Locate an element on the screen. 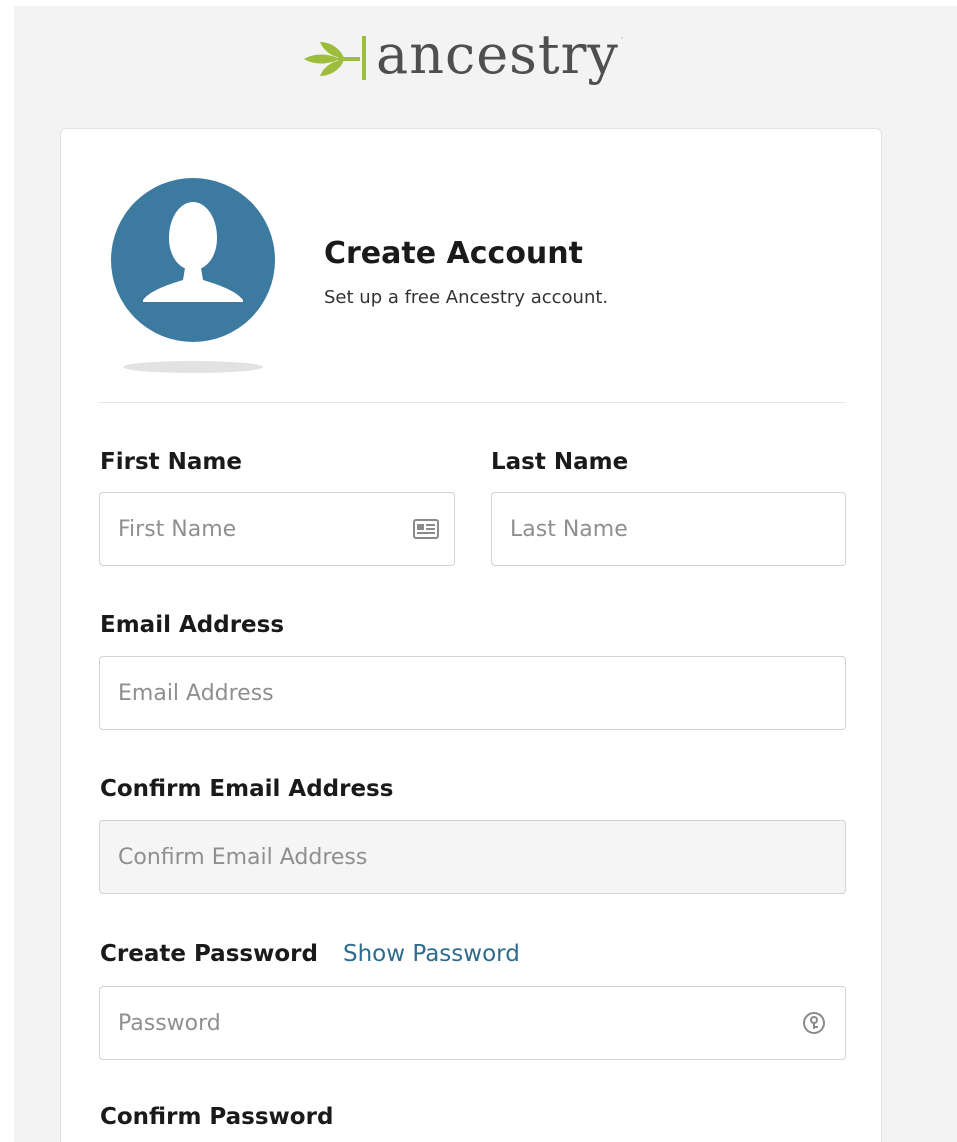 The height and width of the screenshot is (1142, 957). last-name-input is located at coordinates (668, 529).